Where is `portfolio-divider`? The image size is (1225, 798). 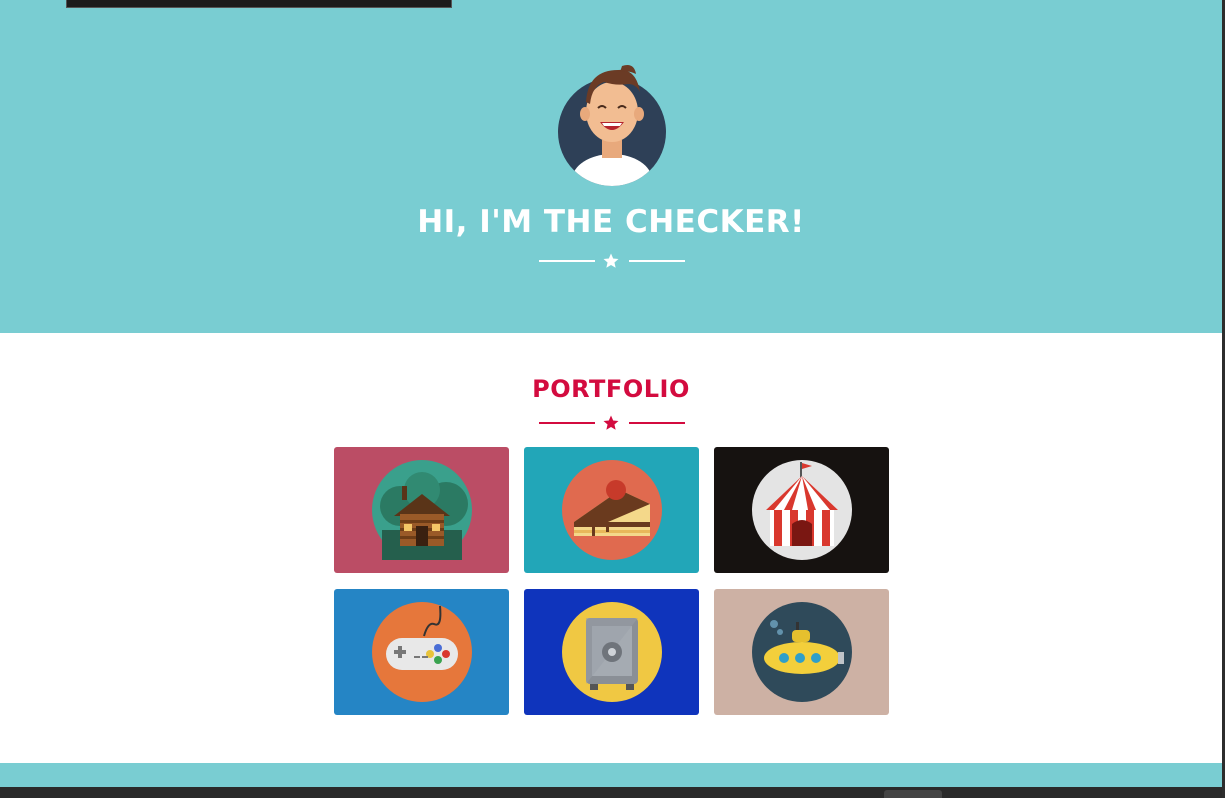
portfolio-divider is located at coordinates (612, 423).